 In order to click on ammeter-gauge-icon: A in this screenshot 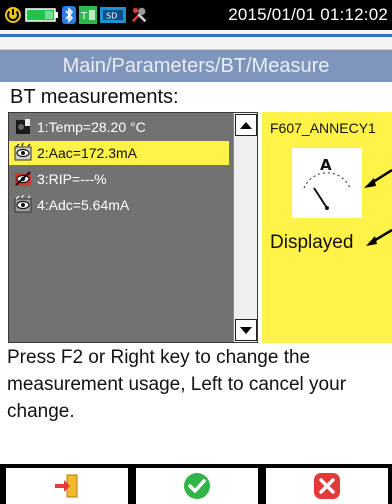, I will do `click(327, 183)`.